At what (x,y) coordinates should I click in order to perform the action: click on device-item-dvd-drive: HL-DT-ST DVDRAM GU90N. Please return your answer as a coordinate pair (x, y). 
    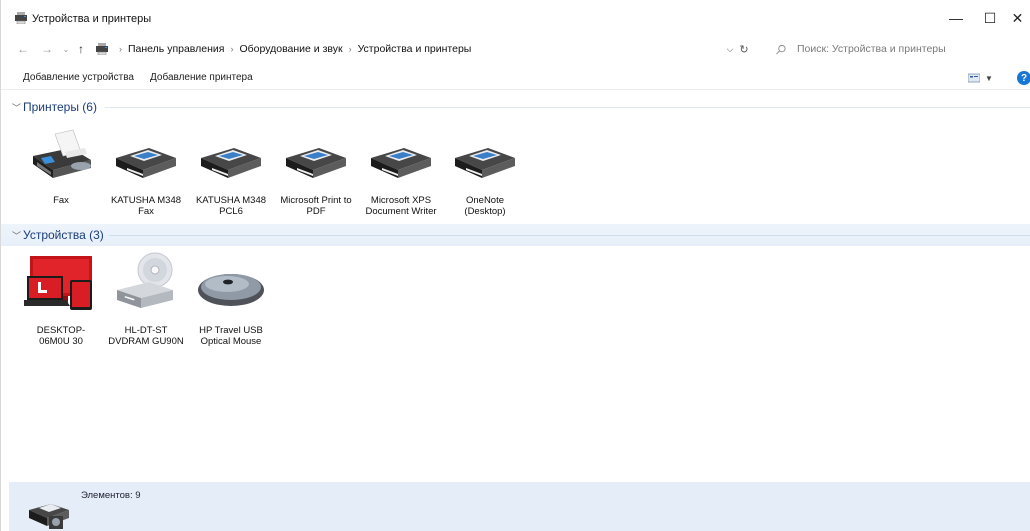
    Looking at the image, I should click on (146, 299).